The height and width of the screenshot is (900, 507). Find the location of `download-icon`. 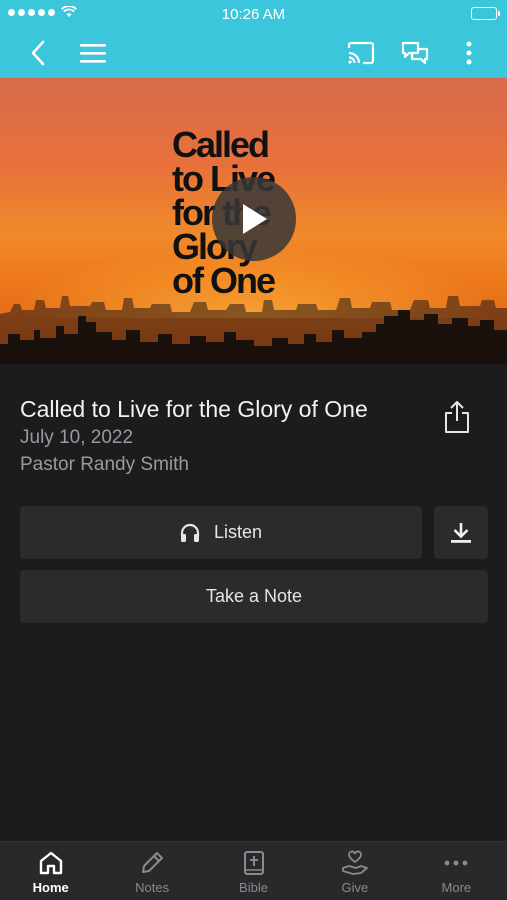

download-icon is located at coordinates (461, 532).